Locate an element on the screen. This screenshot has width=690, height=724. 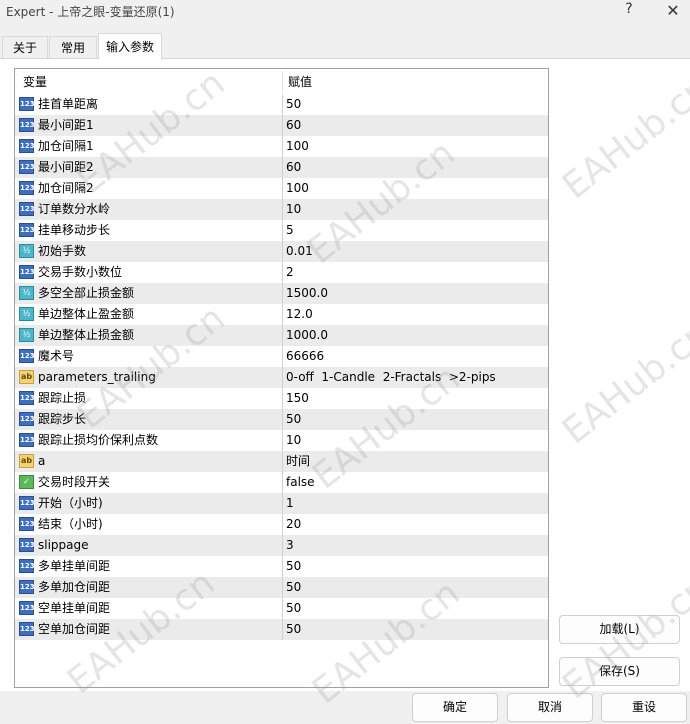
parameter-row: ½ 多空全部止损金额 1500.0 is located at coordinates (281, 293).